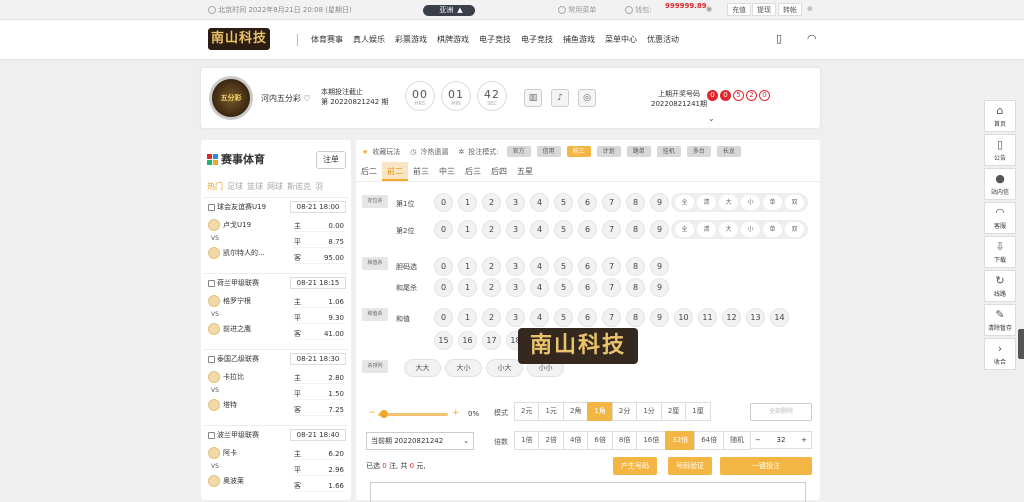  What do you see at coordinates (456, 413) in the screenshot?
I see `plus-icon: +` at bounding box center [456, 413].